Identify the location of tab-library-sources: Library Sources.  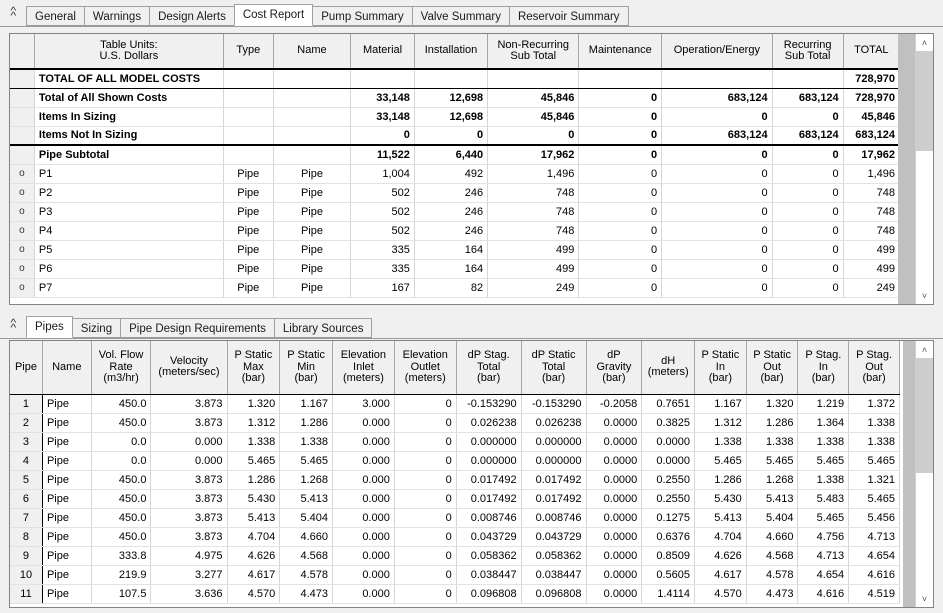
(323, 328).